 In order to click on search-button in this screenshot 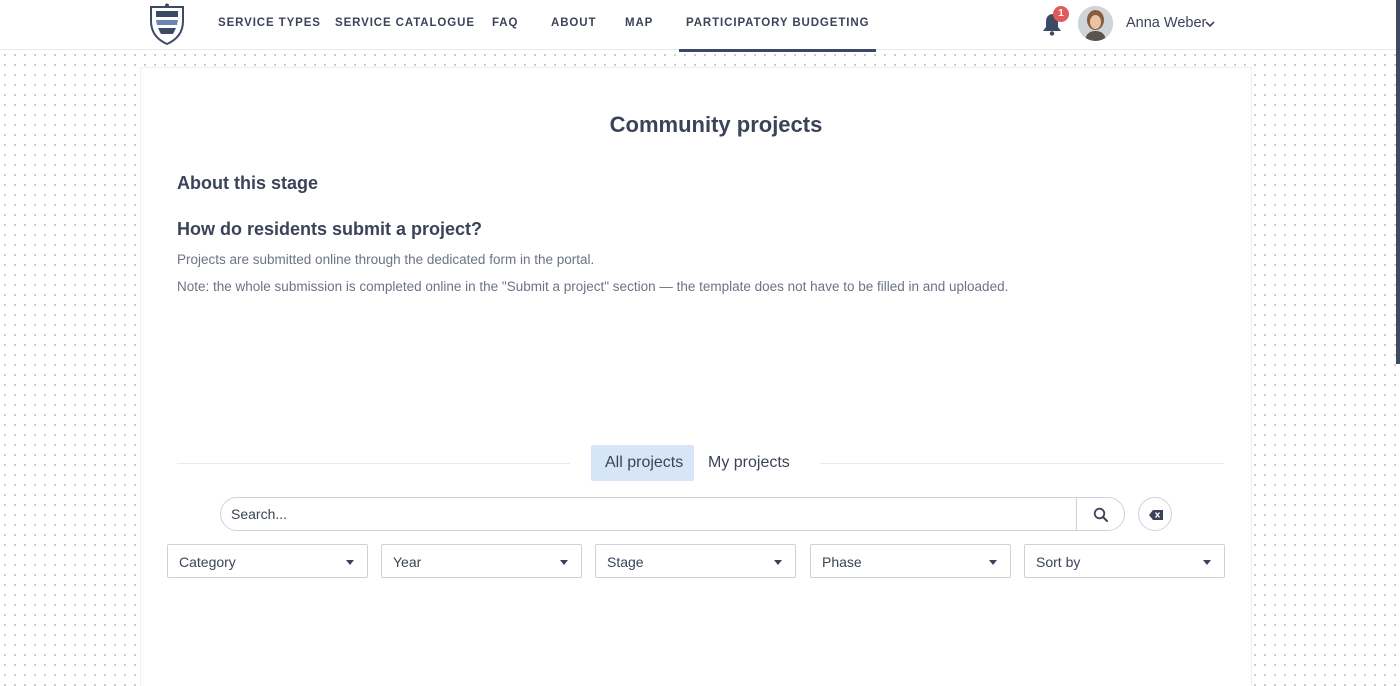, I will do `click(1100, 514)`.